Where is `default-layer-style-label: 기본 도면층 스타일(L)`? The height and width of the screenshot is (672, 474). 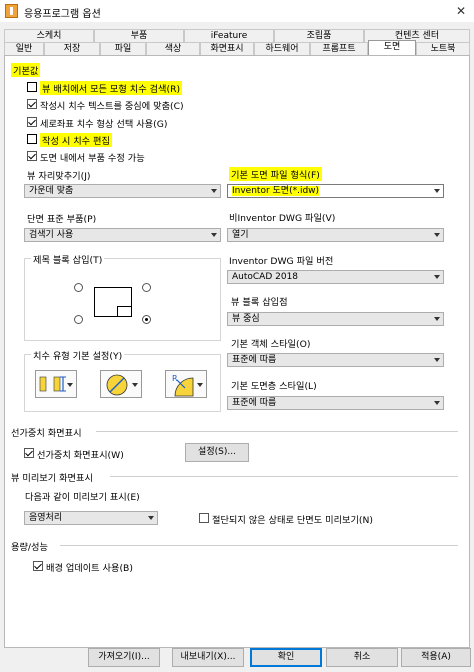
default-layer-style-label: 기본 도면층 스타일(L) is located at coordinates (274, 386).